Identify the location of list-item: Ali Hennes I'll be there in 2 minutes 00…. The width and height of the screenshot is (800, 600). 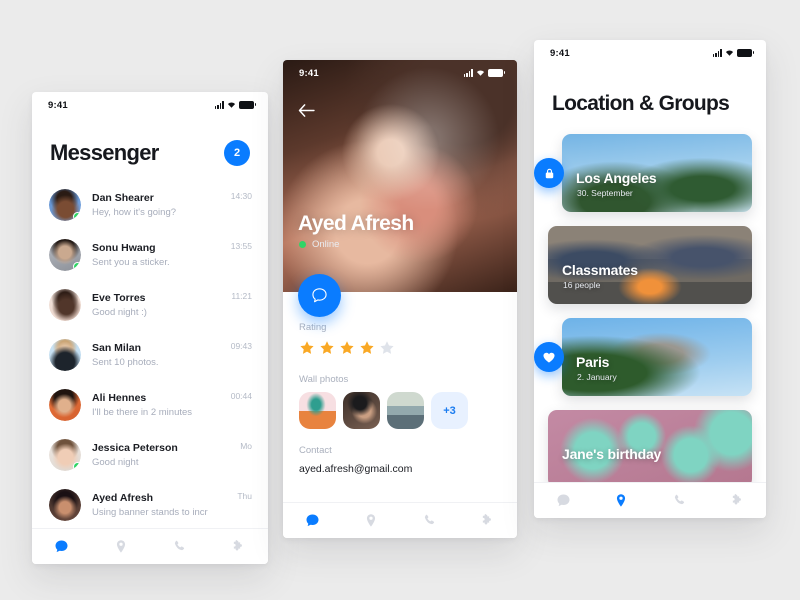
(150, 405).